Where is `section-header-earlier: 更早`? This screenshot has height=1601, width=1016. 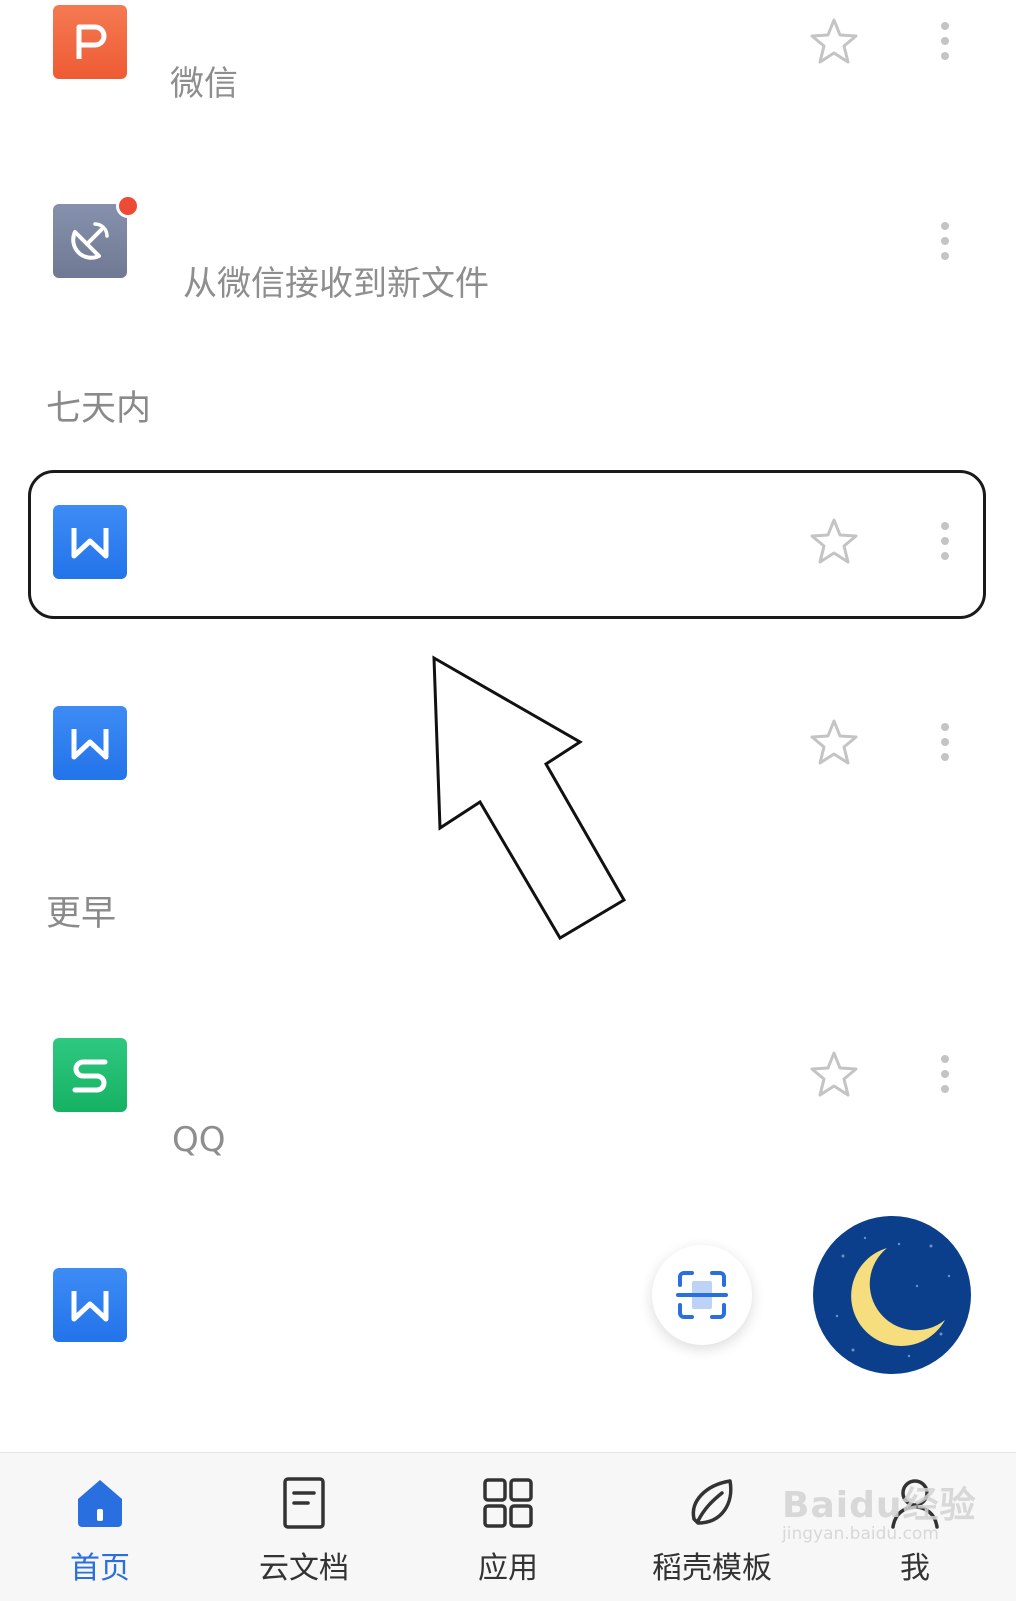
section-header-earlier: 更早 is located at coordinates (81, 914).